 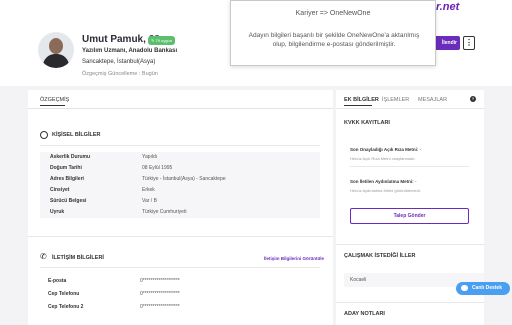 What do you see at coordinates (415, 181) in the screenshot?
I see `disclosure-value: -` at bounding box center [415, 181].